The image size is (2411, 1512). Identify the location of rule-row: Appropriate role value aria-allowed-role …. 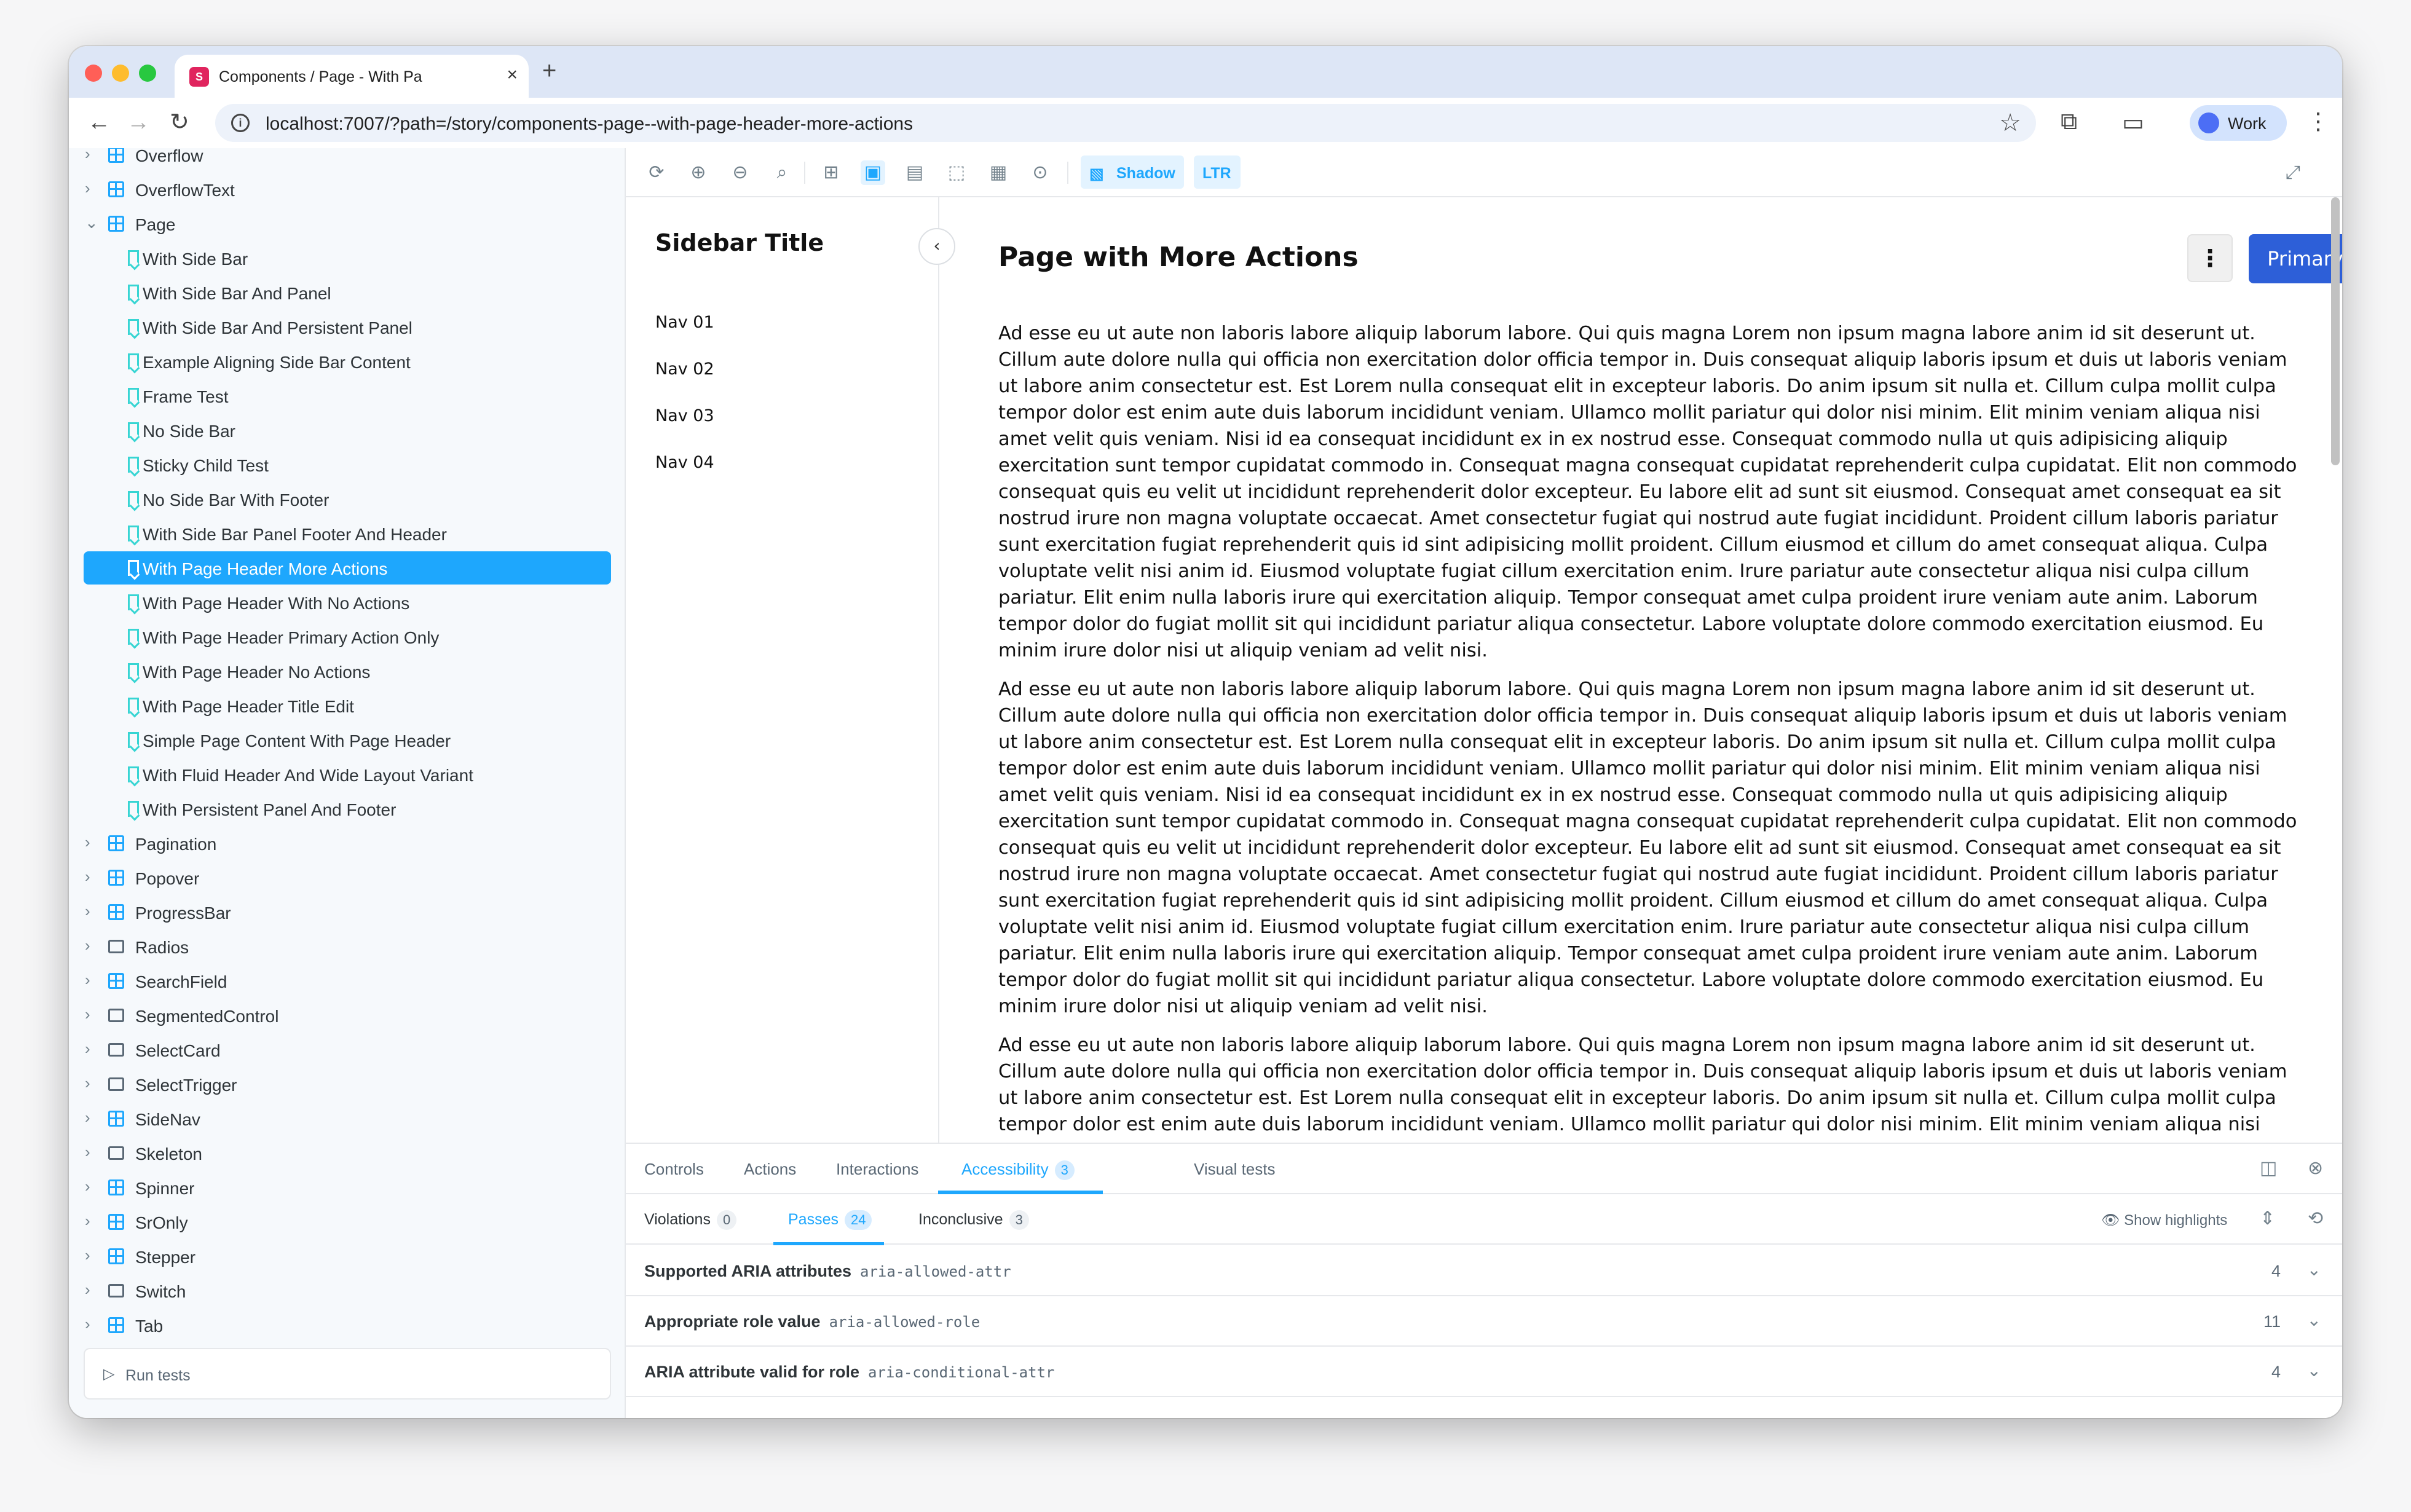
(1484, 1321).